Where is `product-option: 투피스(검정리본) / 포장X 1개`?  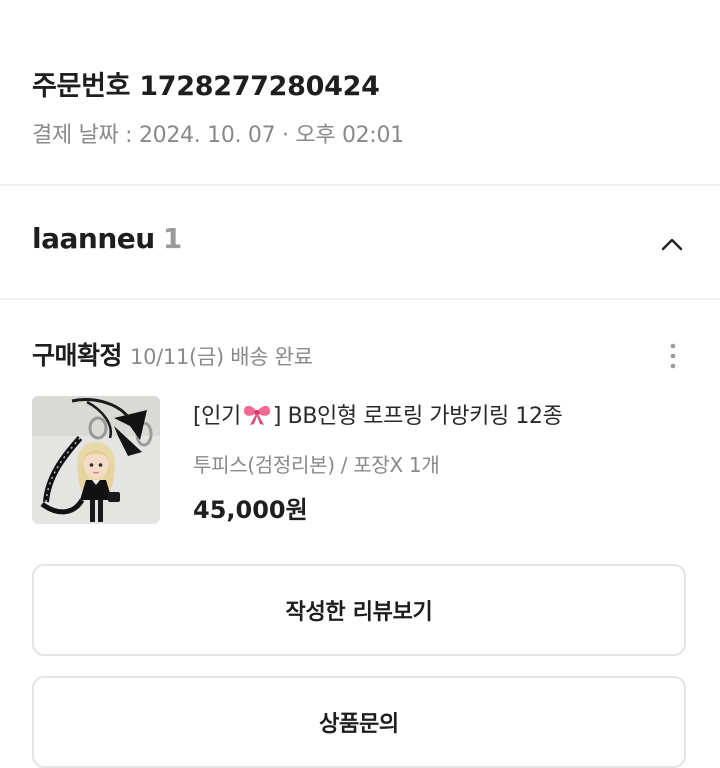
product-option: 투피스(검정리본) / 포장X 1개 is located at coordinates (316, 465).